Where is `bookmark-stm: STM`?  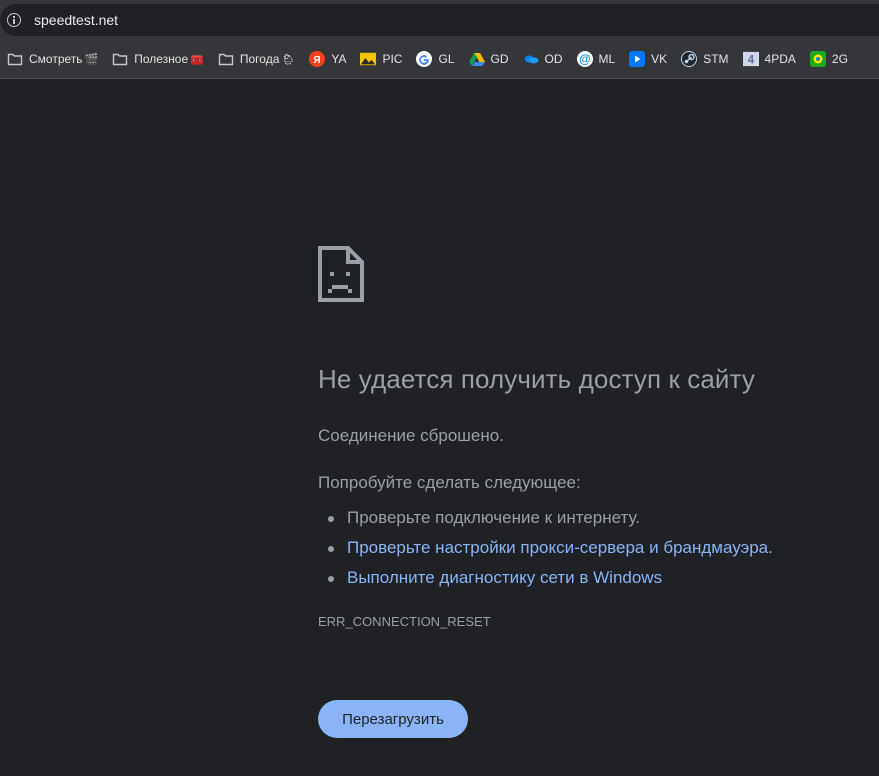 bookmark-stm: STM is located at coordinates (704, 59).